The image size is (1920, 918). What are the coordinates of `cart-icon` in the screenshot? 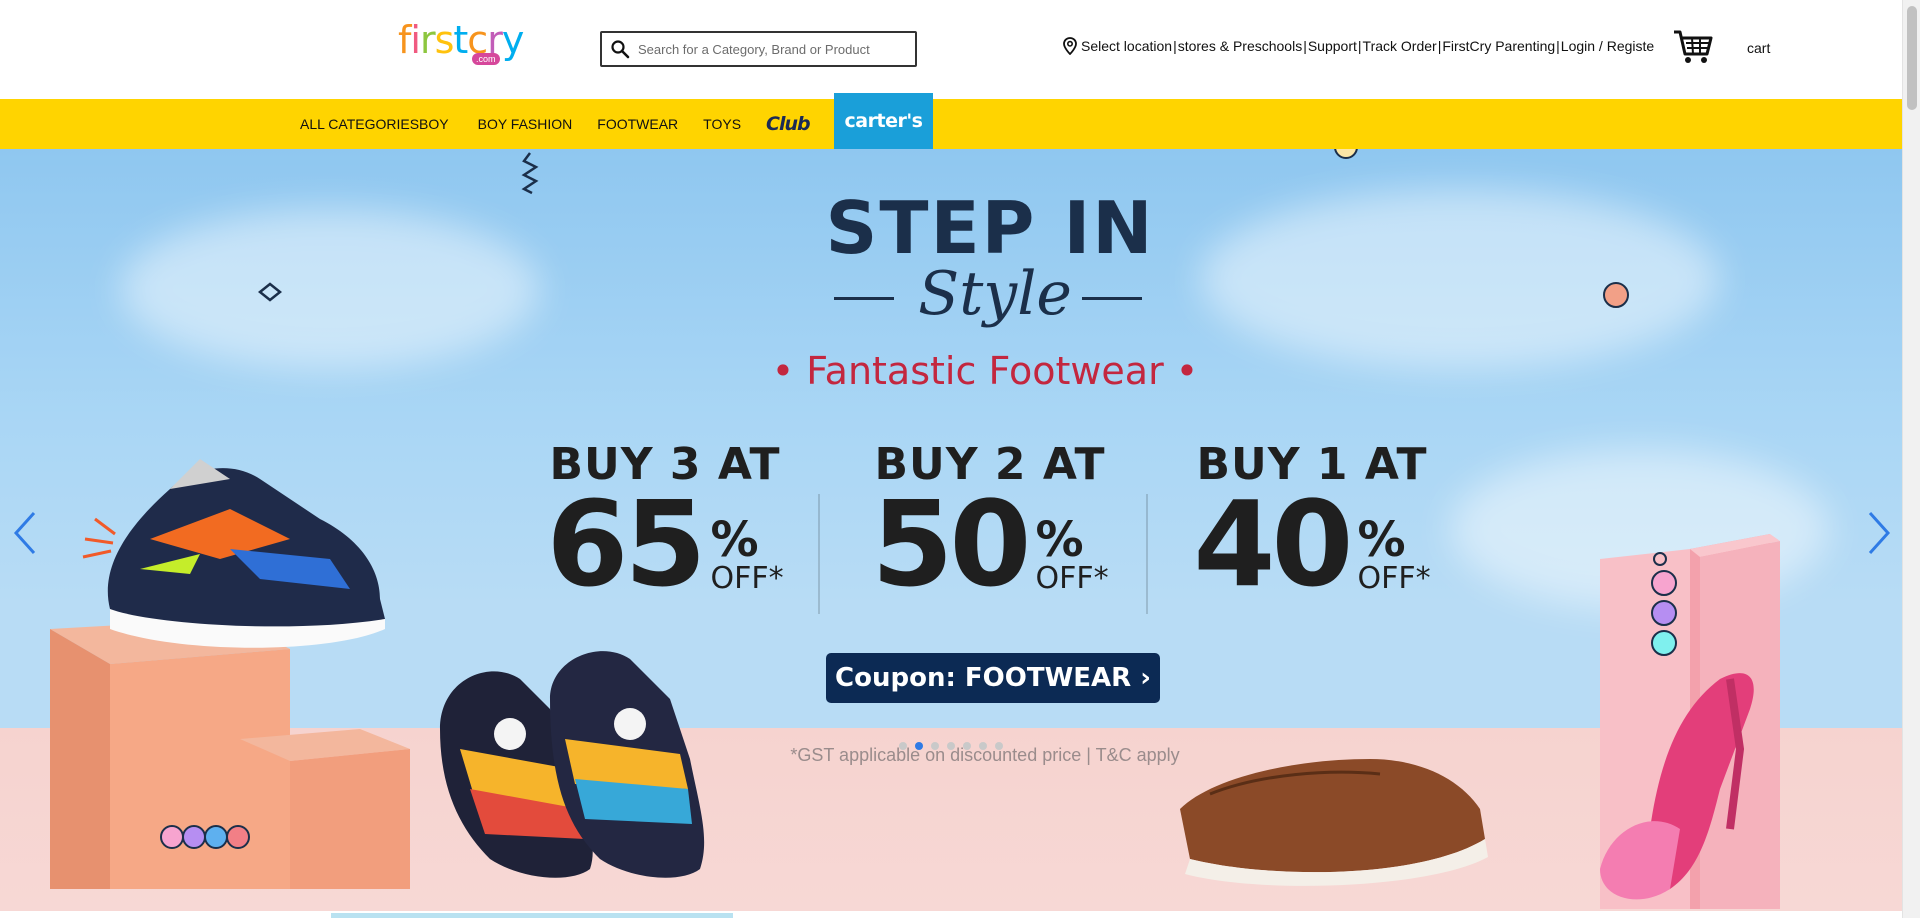 It's located at (1693, 47).